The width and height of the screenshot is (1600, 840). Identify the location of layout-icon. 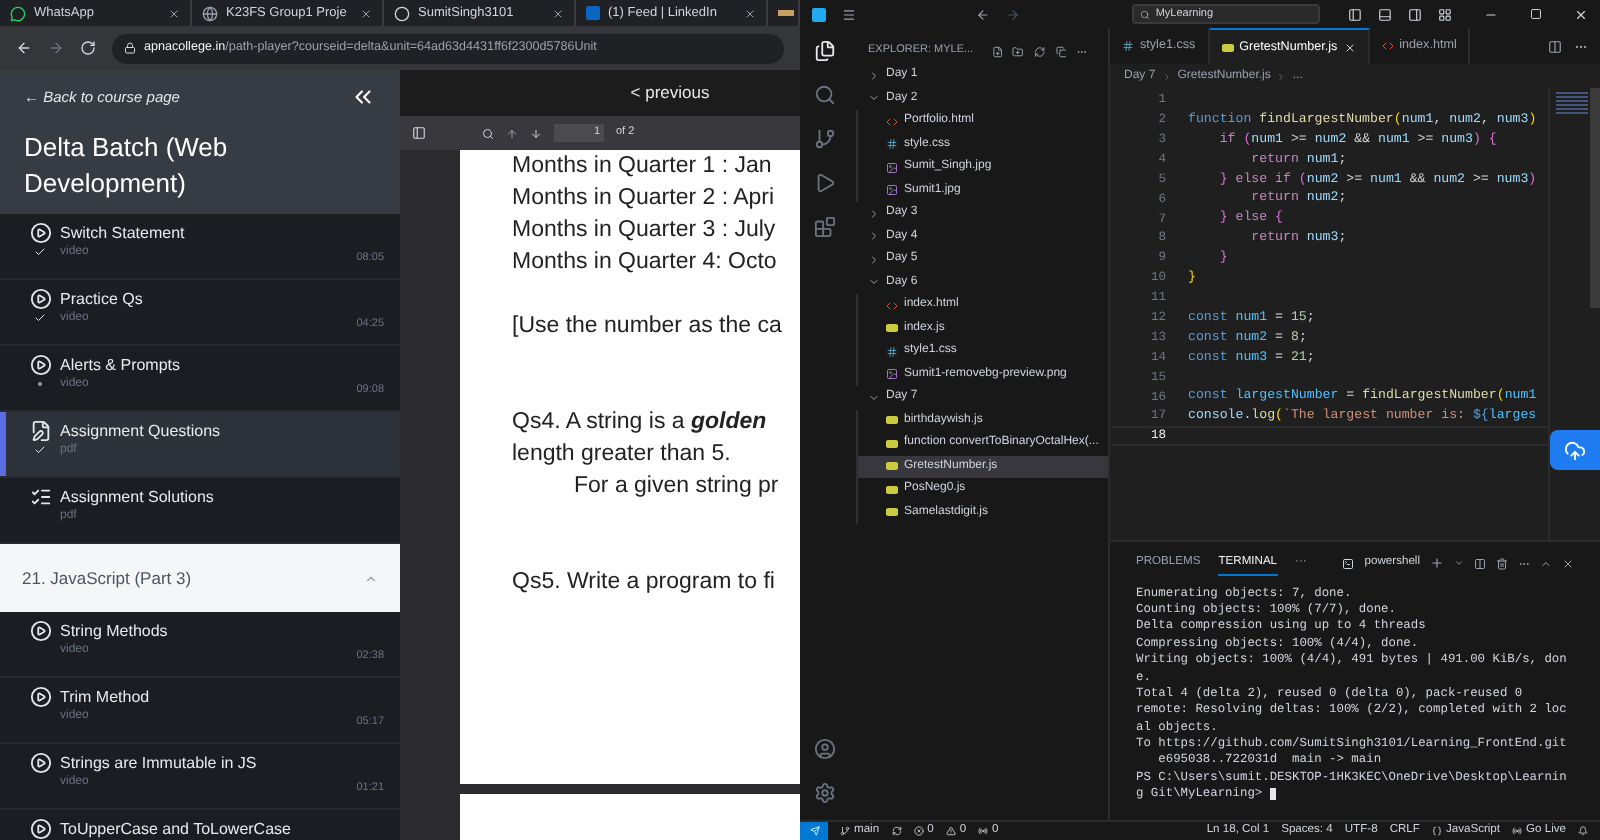
(1445, 14).